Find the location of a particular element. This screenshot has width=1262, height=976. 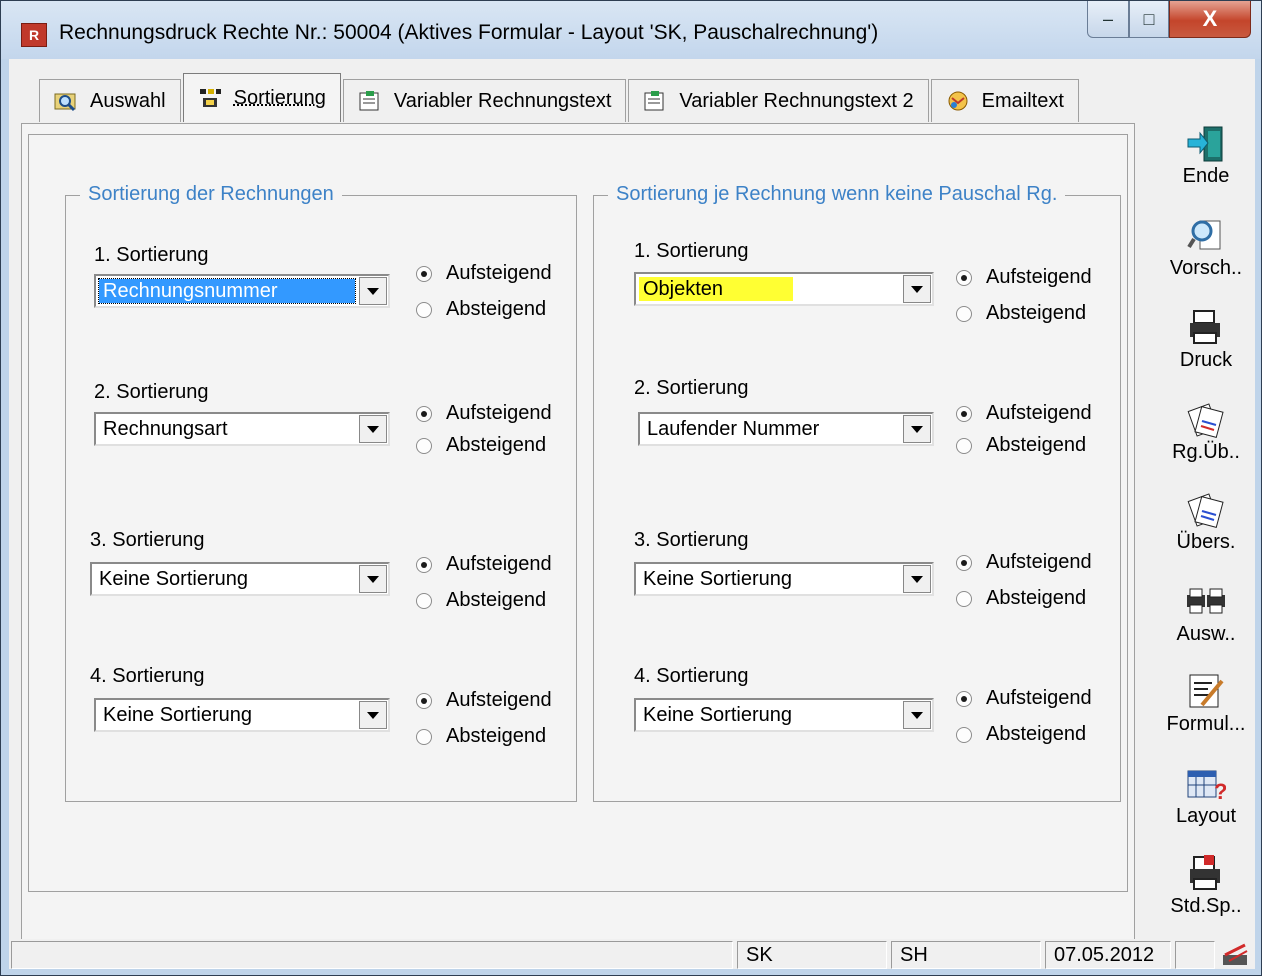

druck-button: Druck is located at coordinates (1206, 339).